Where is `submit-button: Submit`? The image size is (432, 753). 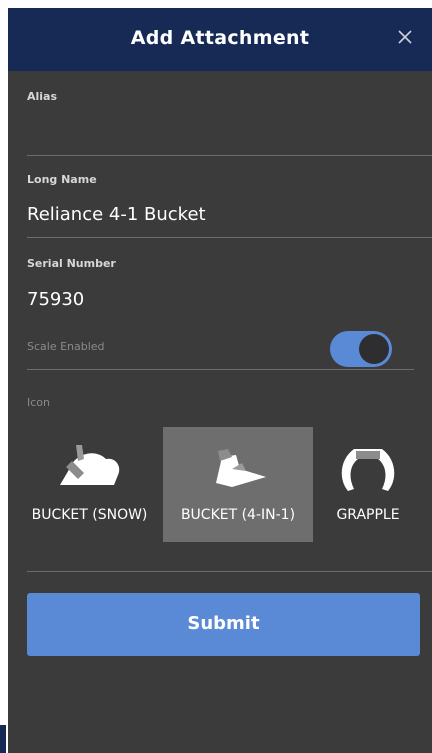
submit-button: Submit is located at coordinates (223, 624).